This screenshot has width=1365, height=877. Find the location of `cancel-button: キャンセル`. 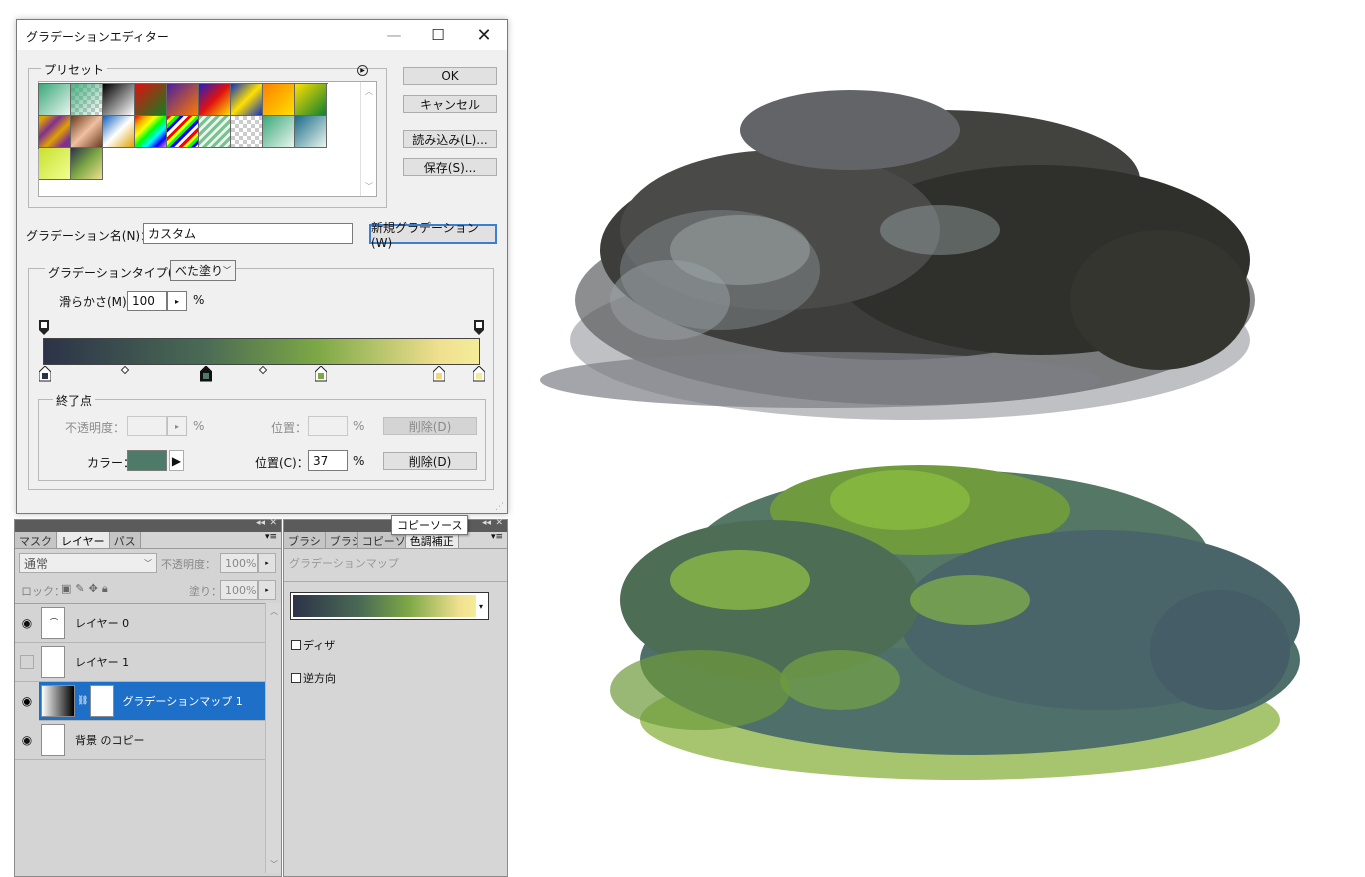

cancel-button: キャンセル is located at coordinates (450, 104).